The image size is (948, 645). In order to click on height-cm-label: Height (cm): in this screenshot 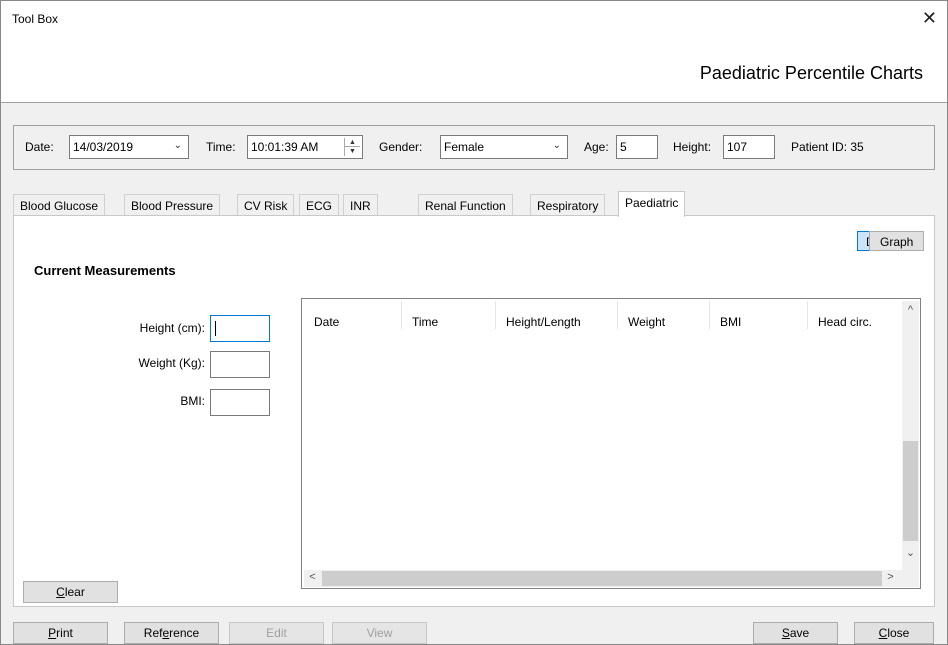, I will do `click(172, 328)`.